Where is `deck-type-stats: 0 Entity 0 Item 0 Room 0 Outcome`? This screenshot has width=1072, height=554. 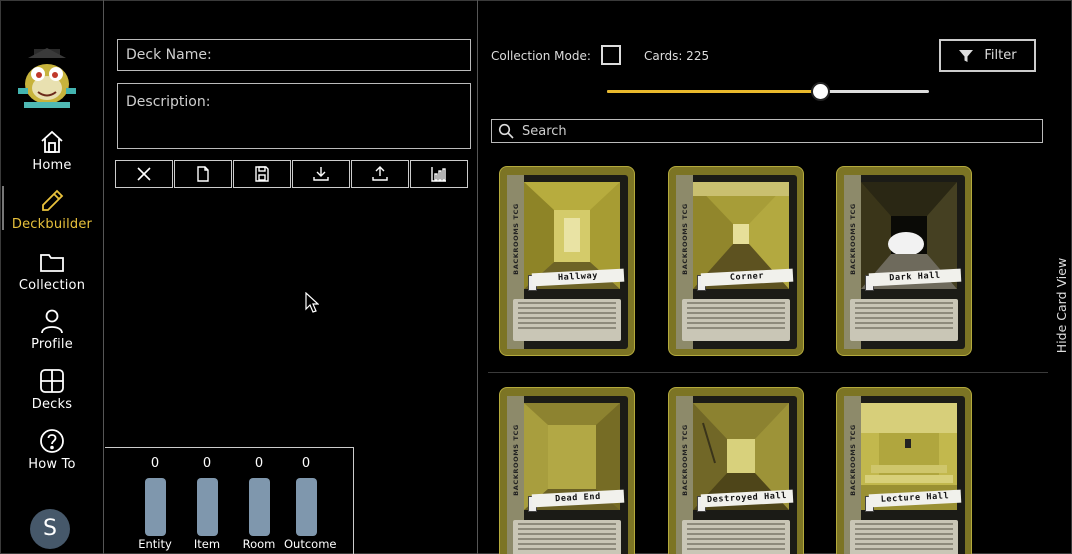 deck-type-stats: 0 Entity 0 Item 0 Room 0 Outcome is located at coordinates (229, 500).